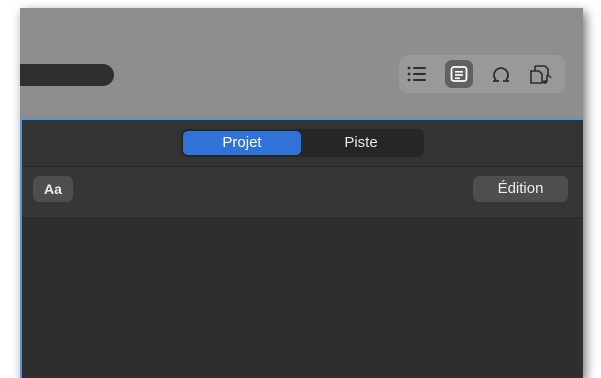 Image resolution: width=601 pixels, height=378 pixels. I want to click on toolbar-field, so click(67, 75).